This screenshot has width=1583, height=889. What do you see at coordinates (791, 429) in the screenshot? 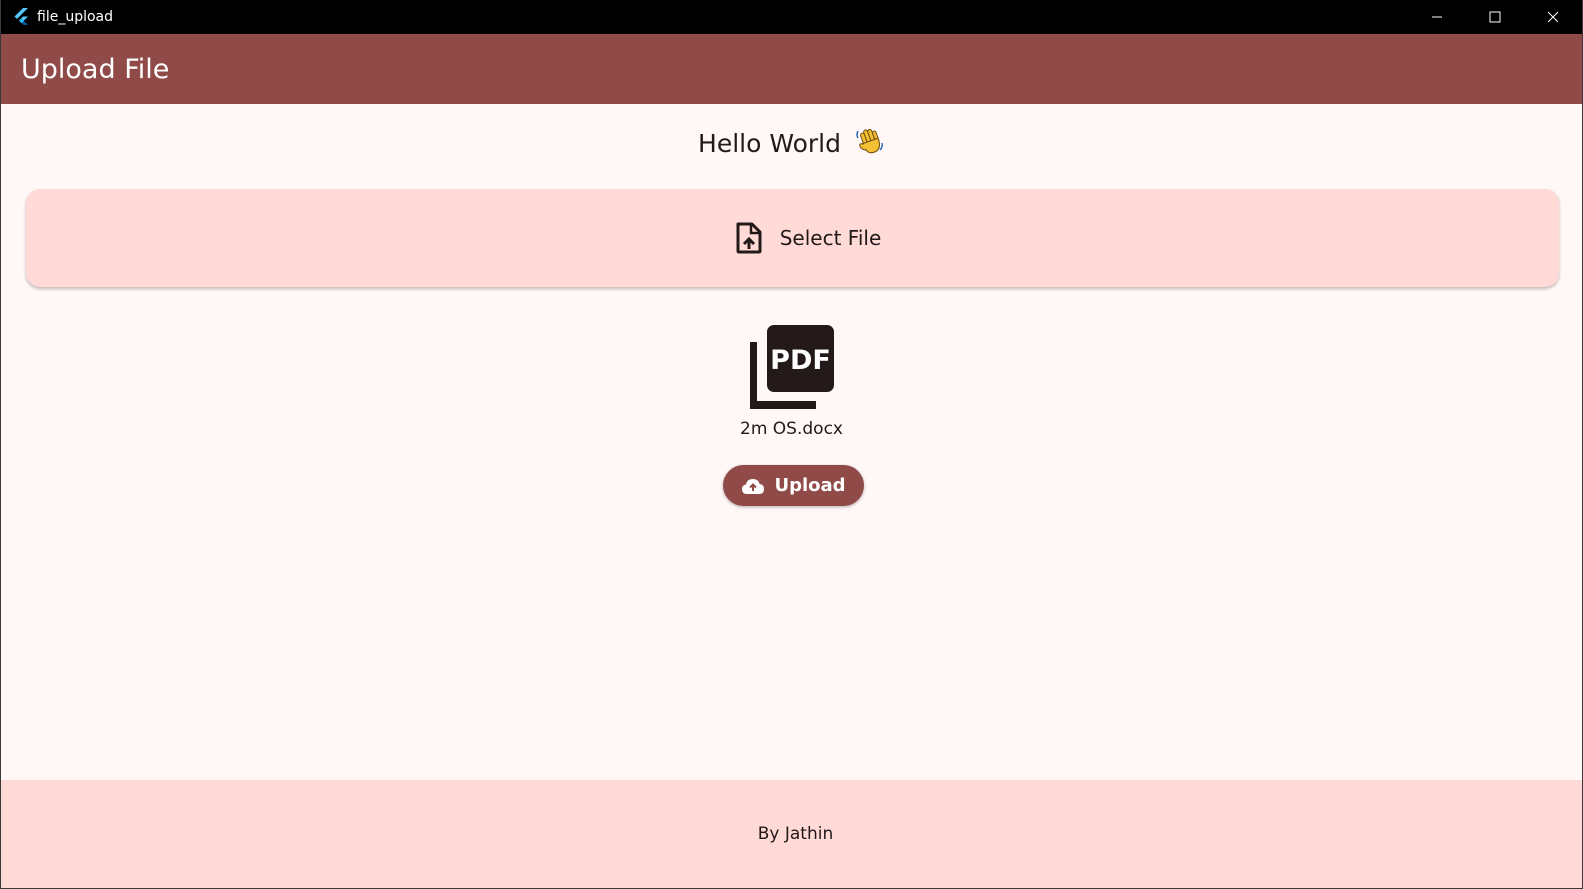
I see `selected-file-name: 2m OS.docx` at bounding box center [791, 429].